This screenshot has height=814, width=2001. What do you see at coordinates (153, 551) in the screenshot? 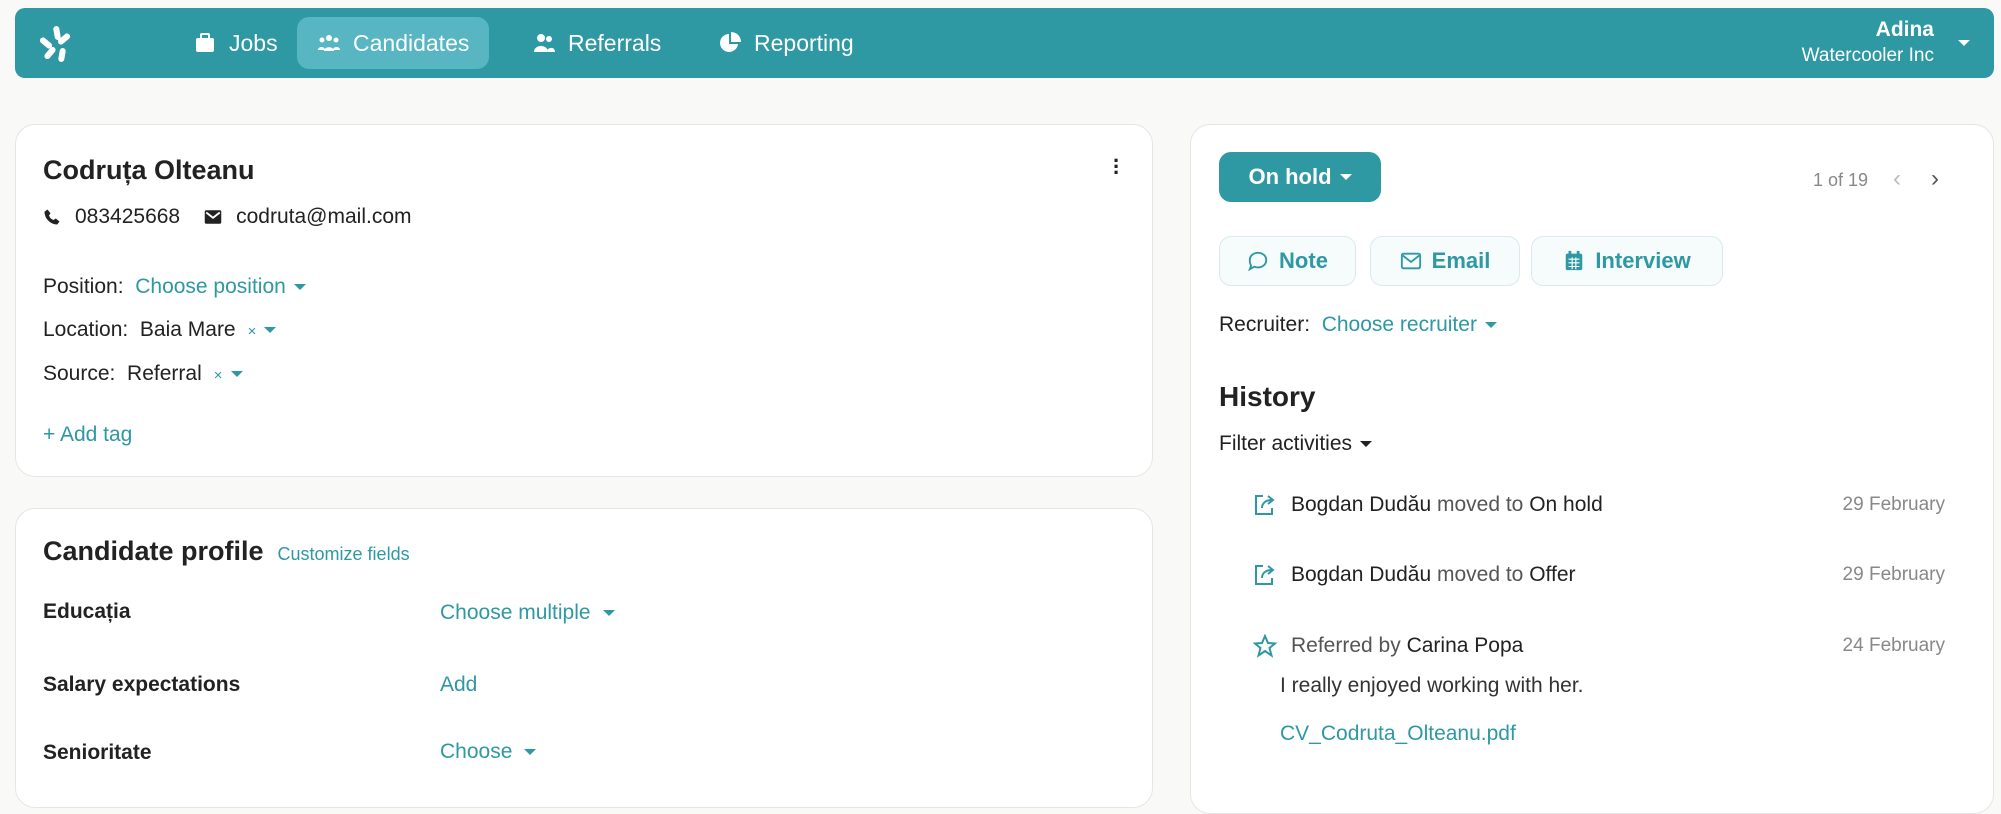
I see `profile-title: Candidate profile` at bounding box center [153, 551].